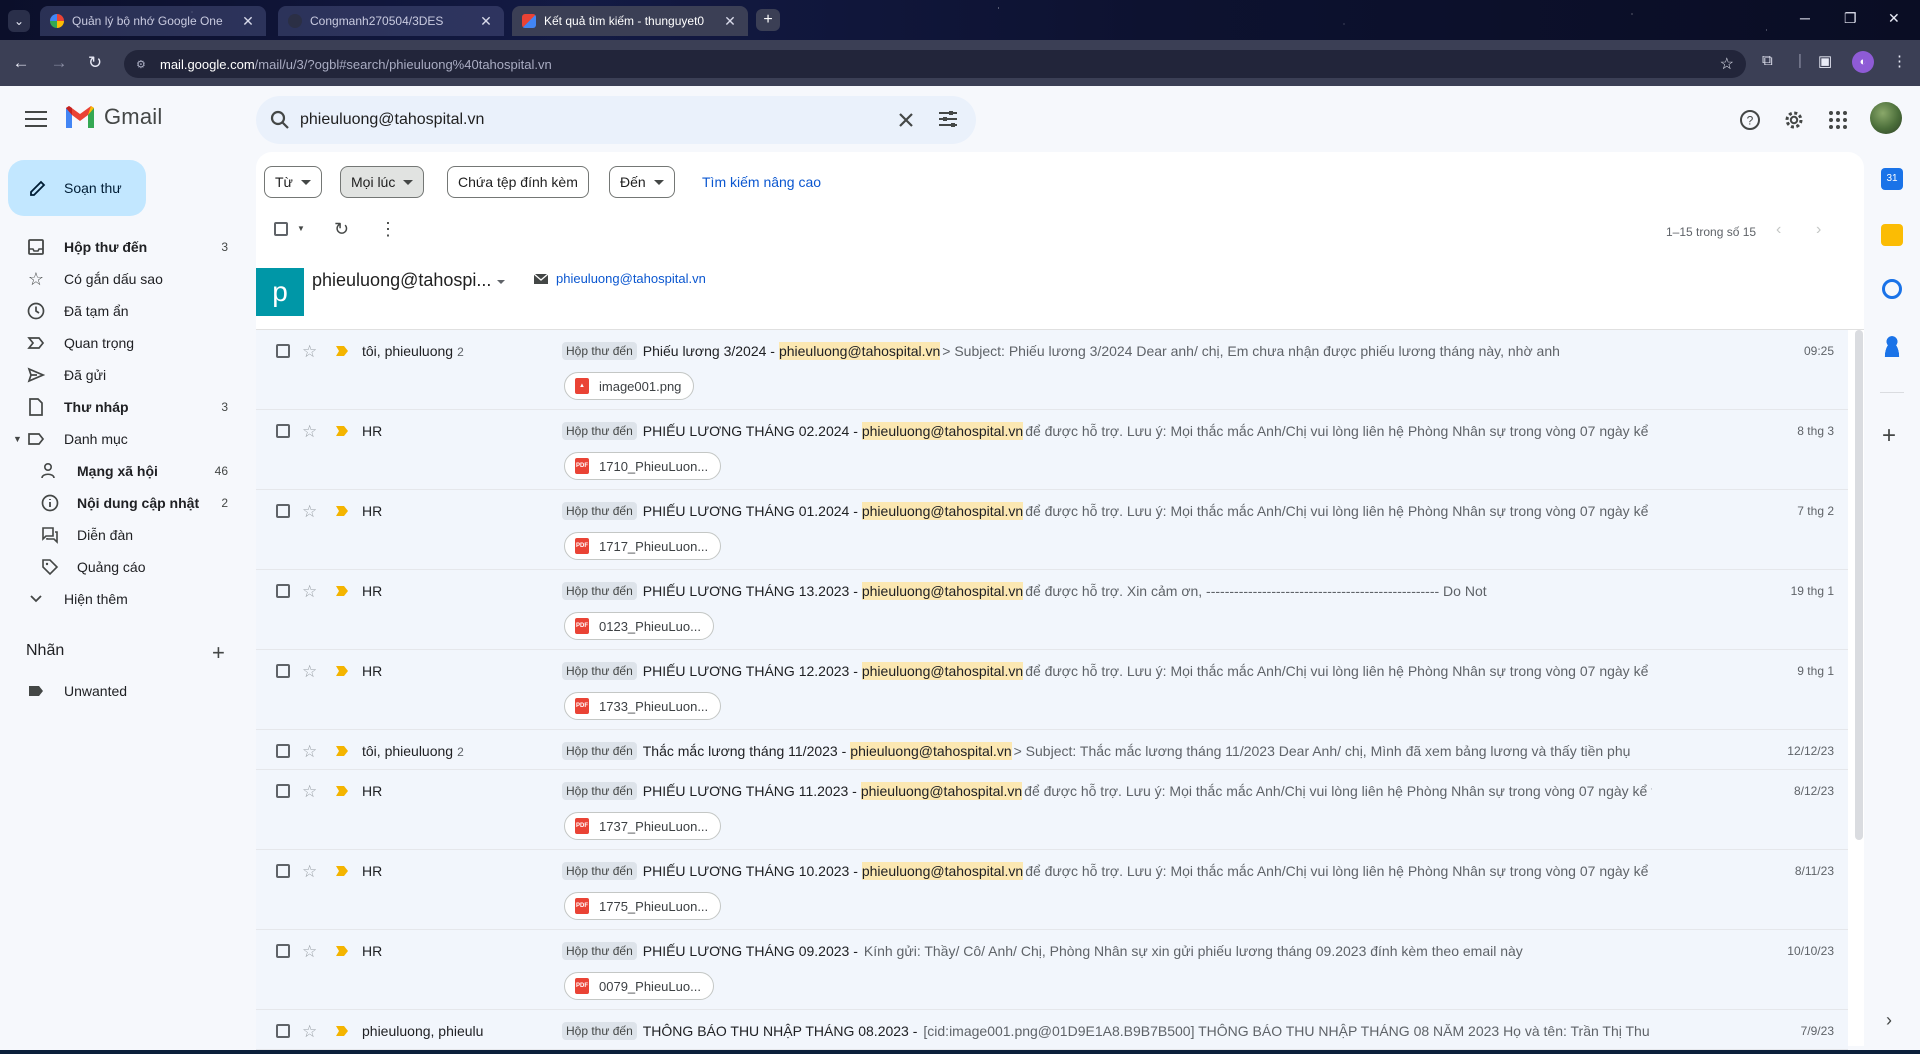 Image resolution: width=1920 pixels, height=1054 pixels. I want to click on sidebar-item-sent: Đã gửi, so click(120, 375).